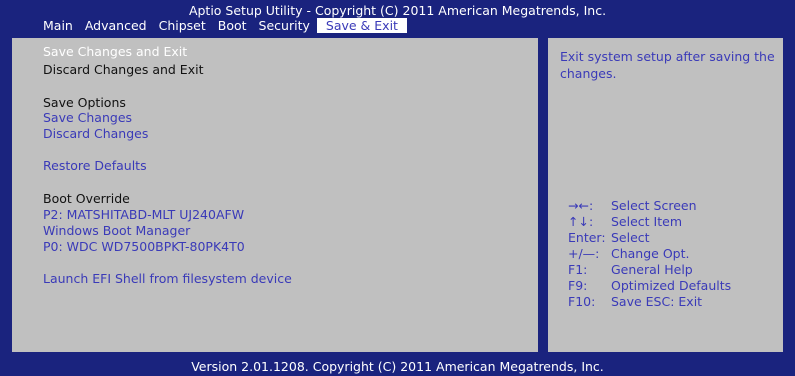  What do you see at coordinates (361, 25) in the screenshot?
I see `tab-save-exit: Save & Exit` at bounding box center [361, 25].